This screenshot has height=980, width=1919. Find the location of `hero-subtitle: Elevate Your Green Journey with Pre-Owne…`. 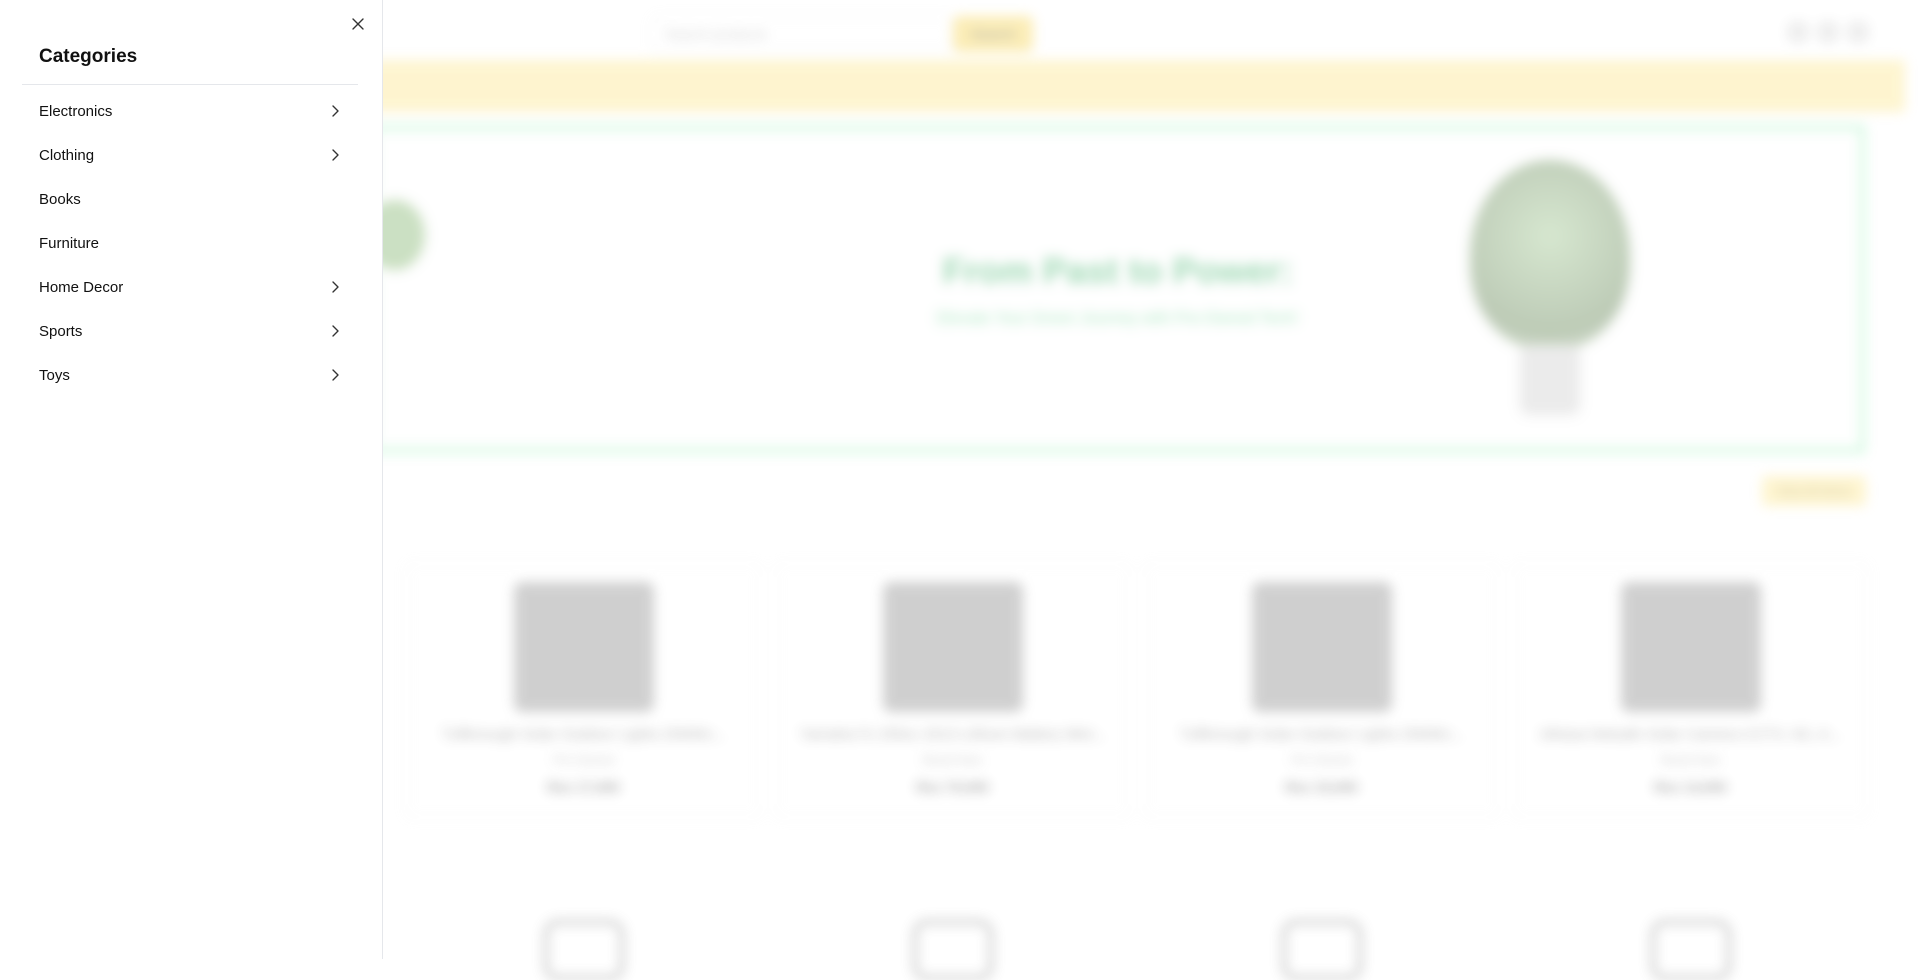

hero-subtitle: Elevate Your Green Journey with Pre-Owne… is located at coordinates (1117, 318).